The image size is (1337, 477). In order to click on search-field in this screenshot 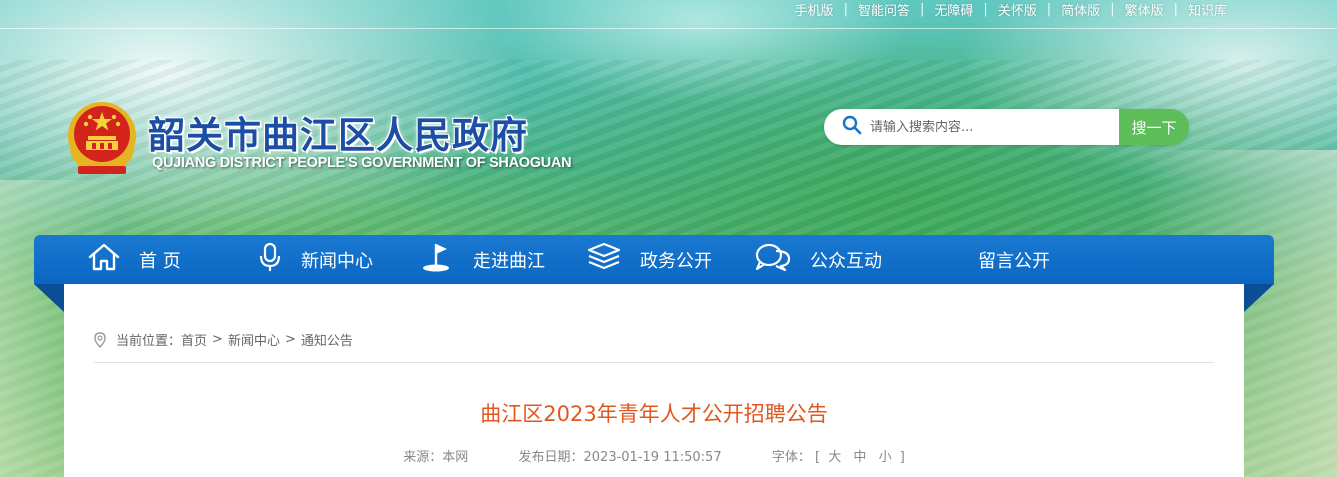, I will do `click(971, 127)`.